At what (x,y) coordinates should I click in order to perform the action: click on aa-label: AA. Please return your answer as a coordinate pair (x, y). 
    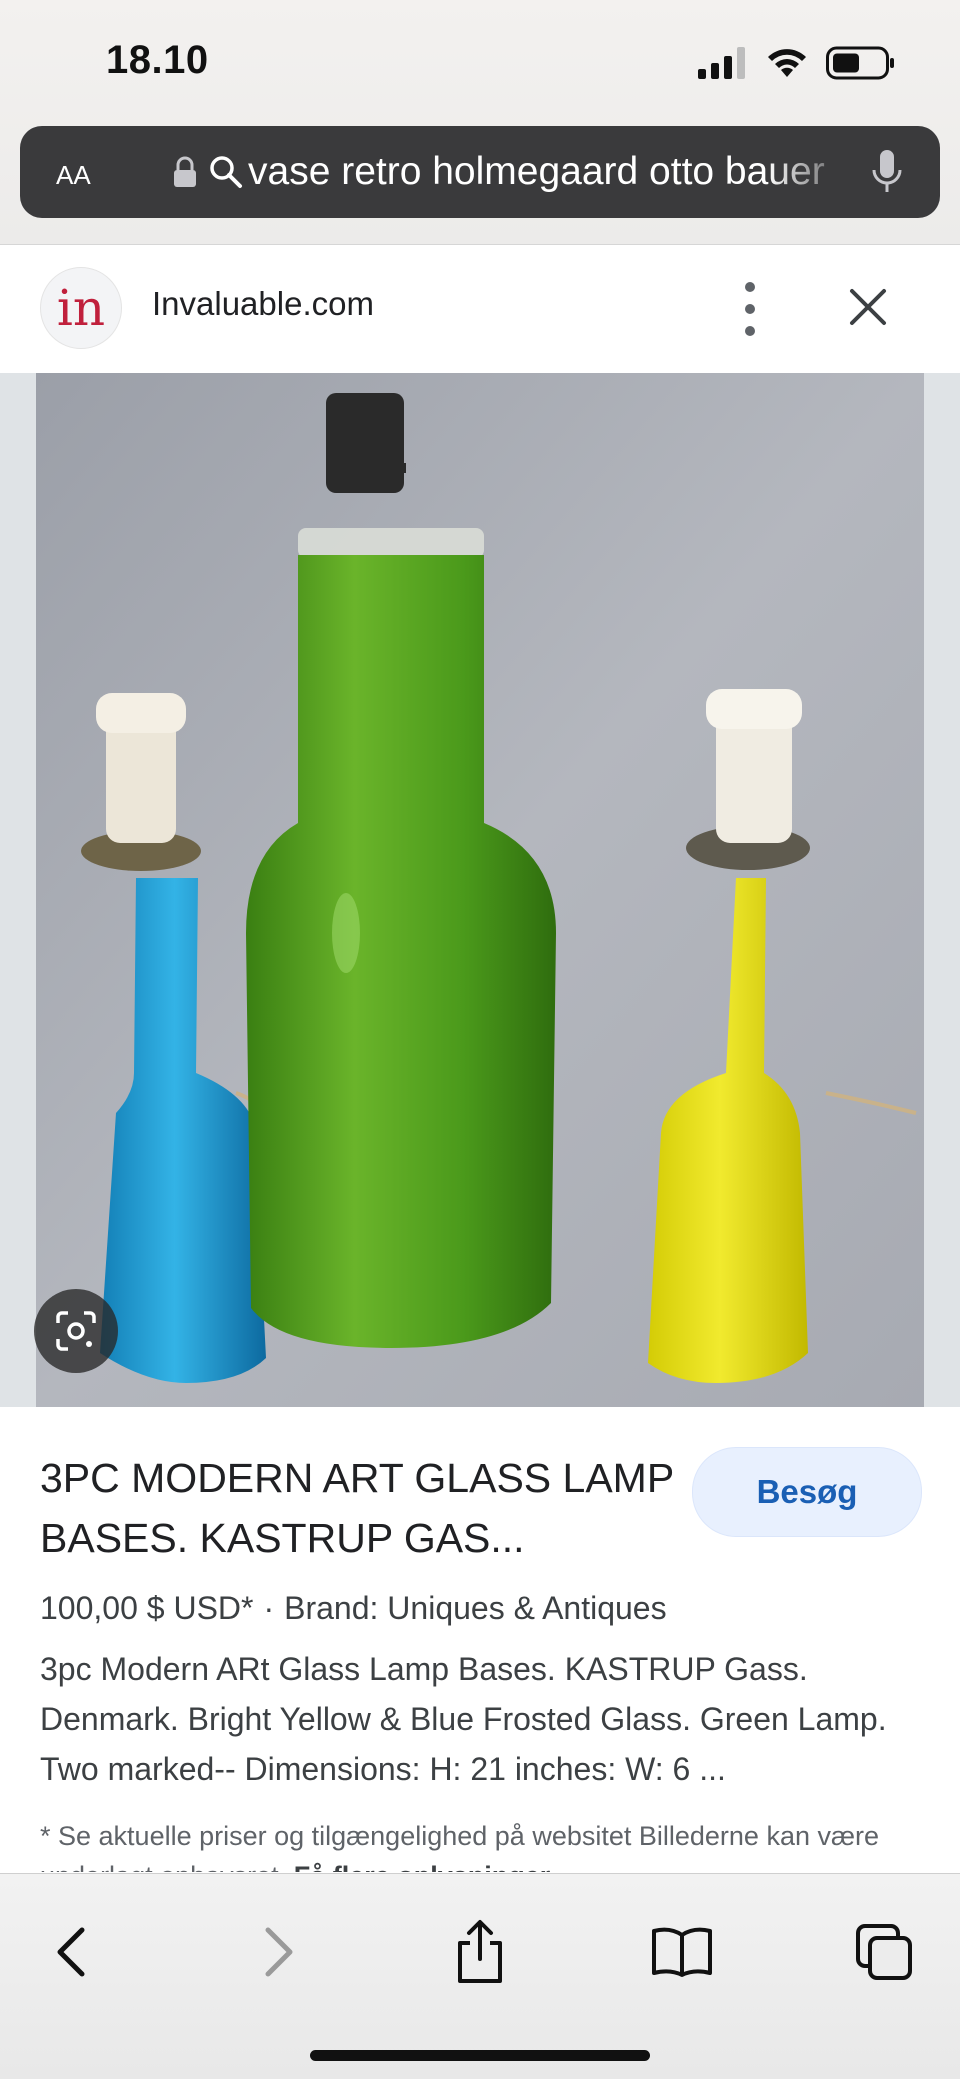
    Looking at the image, I should click on (73, 175).